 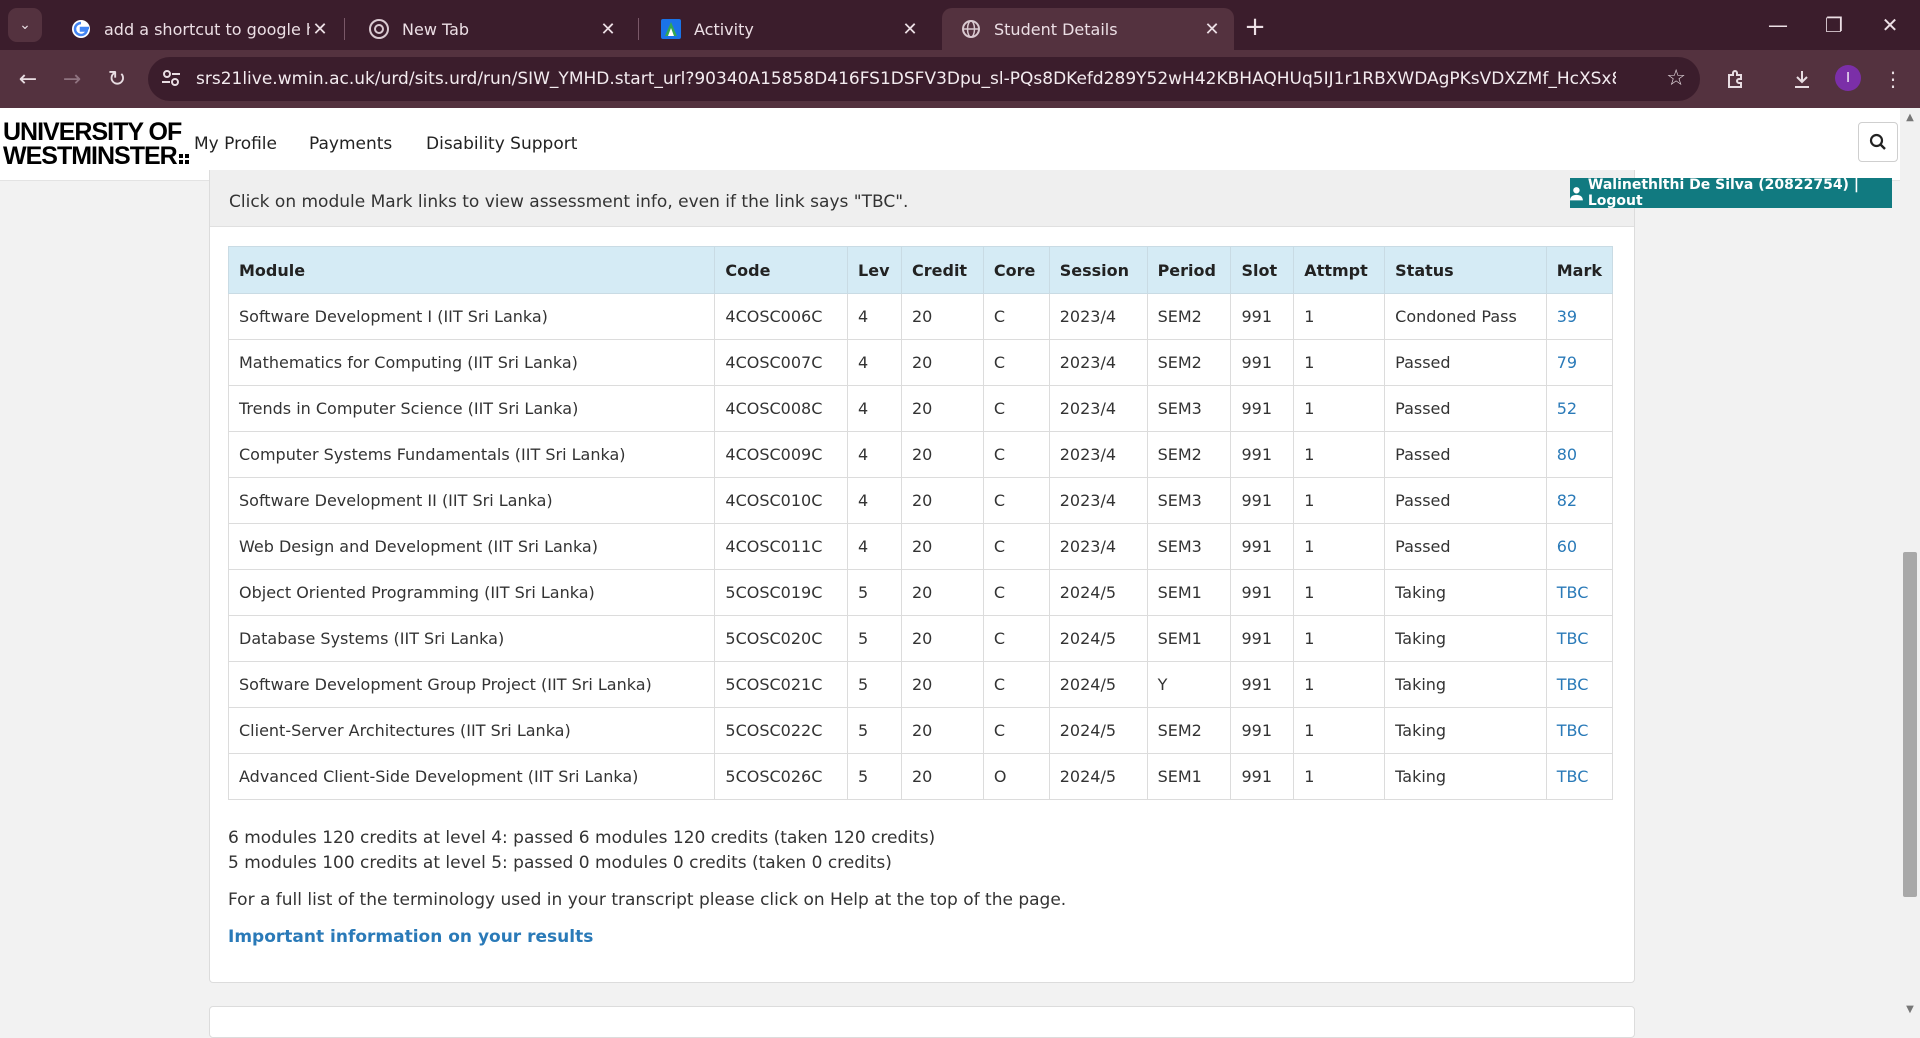 I want to click on scrollbar-thumb, so click(x=1910, y=724).